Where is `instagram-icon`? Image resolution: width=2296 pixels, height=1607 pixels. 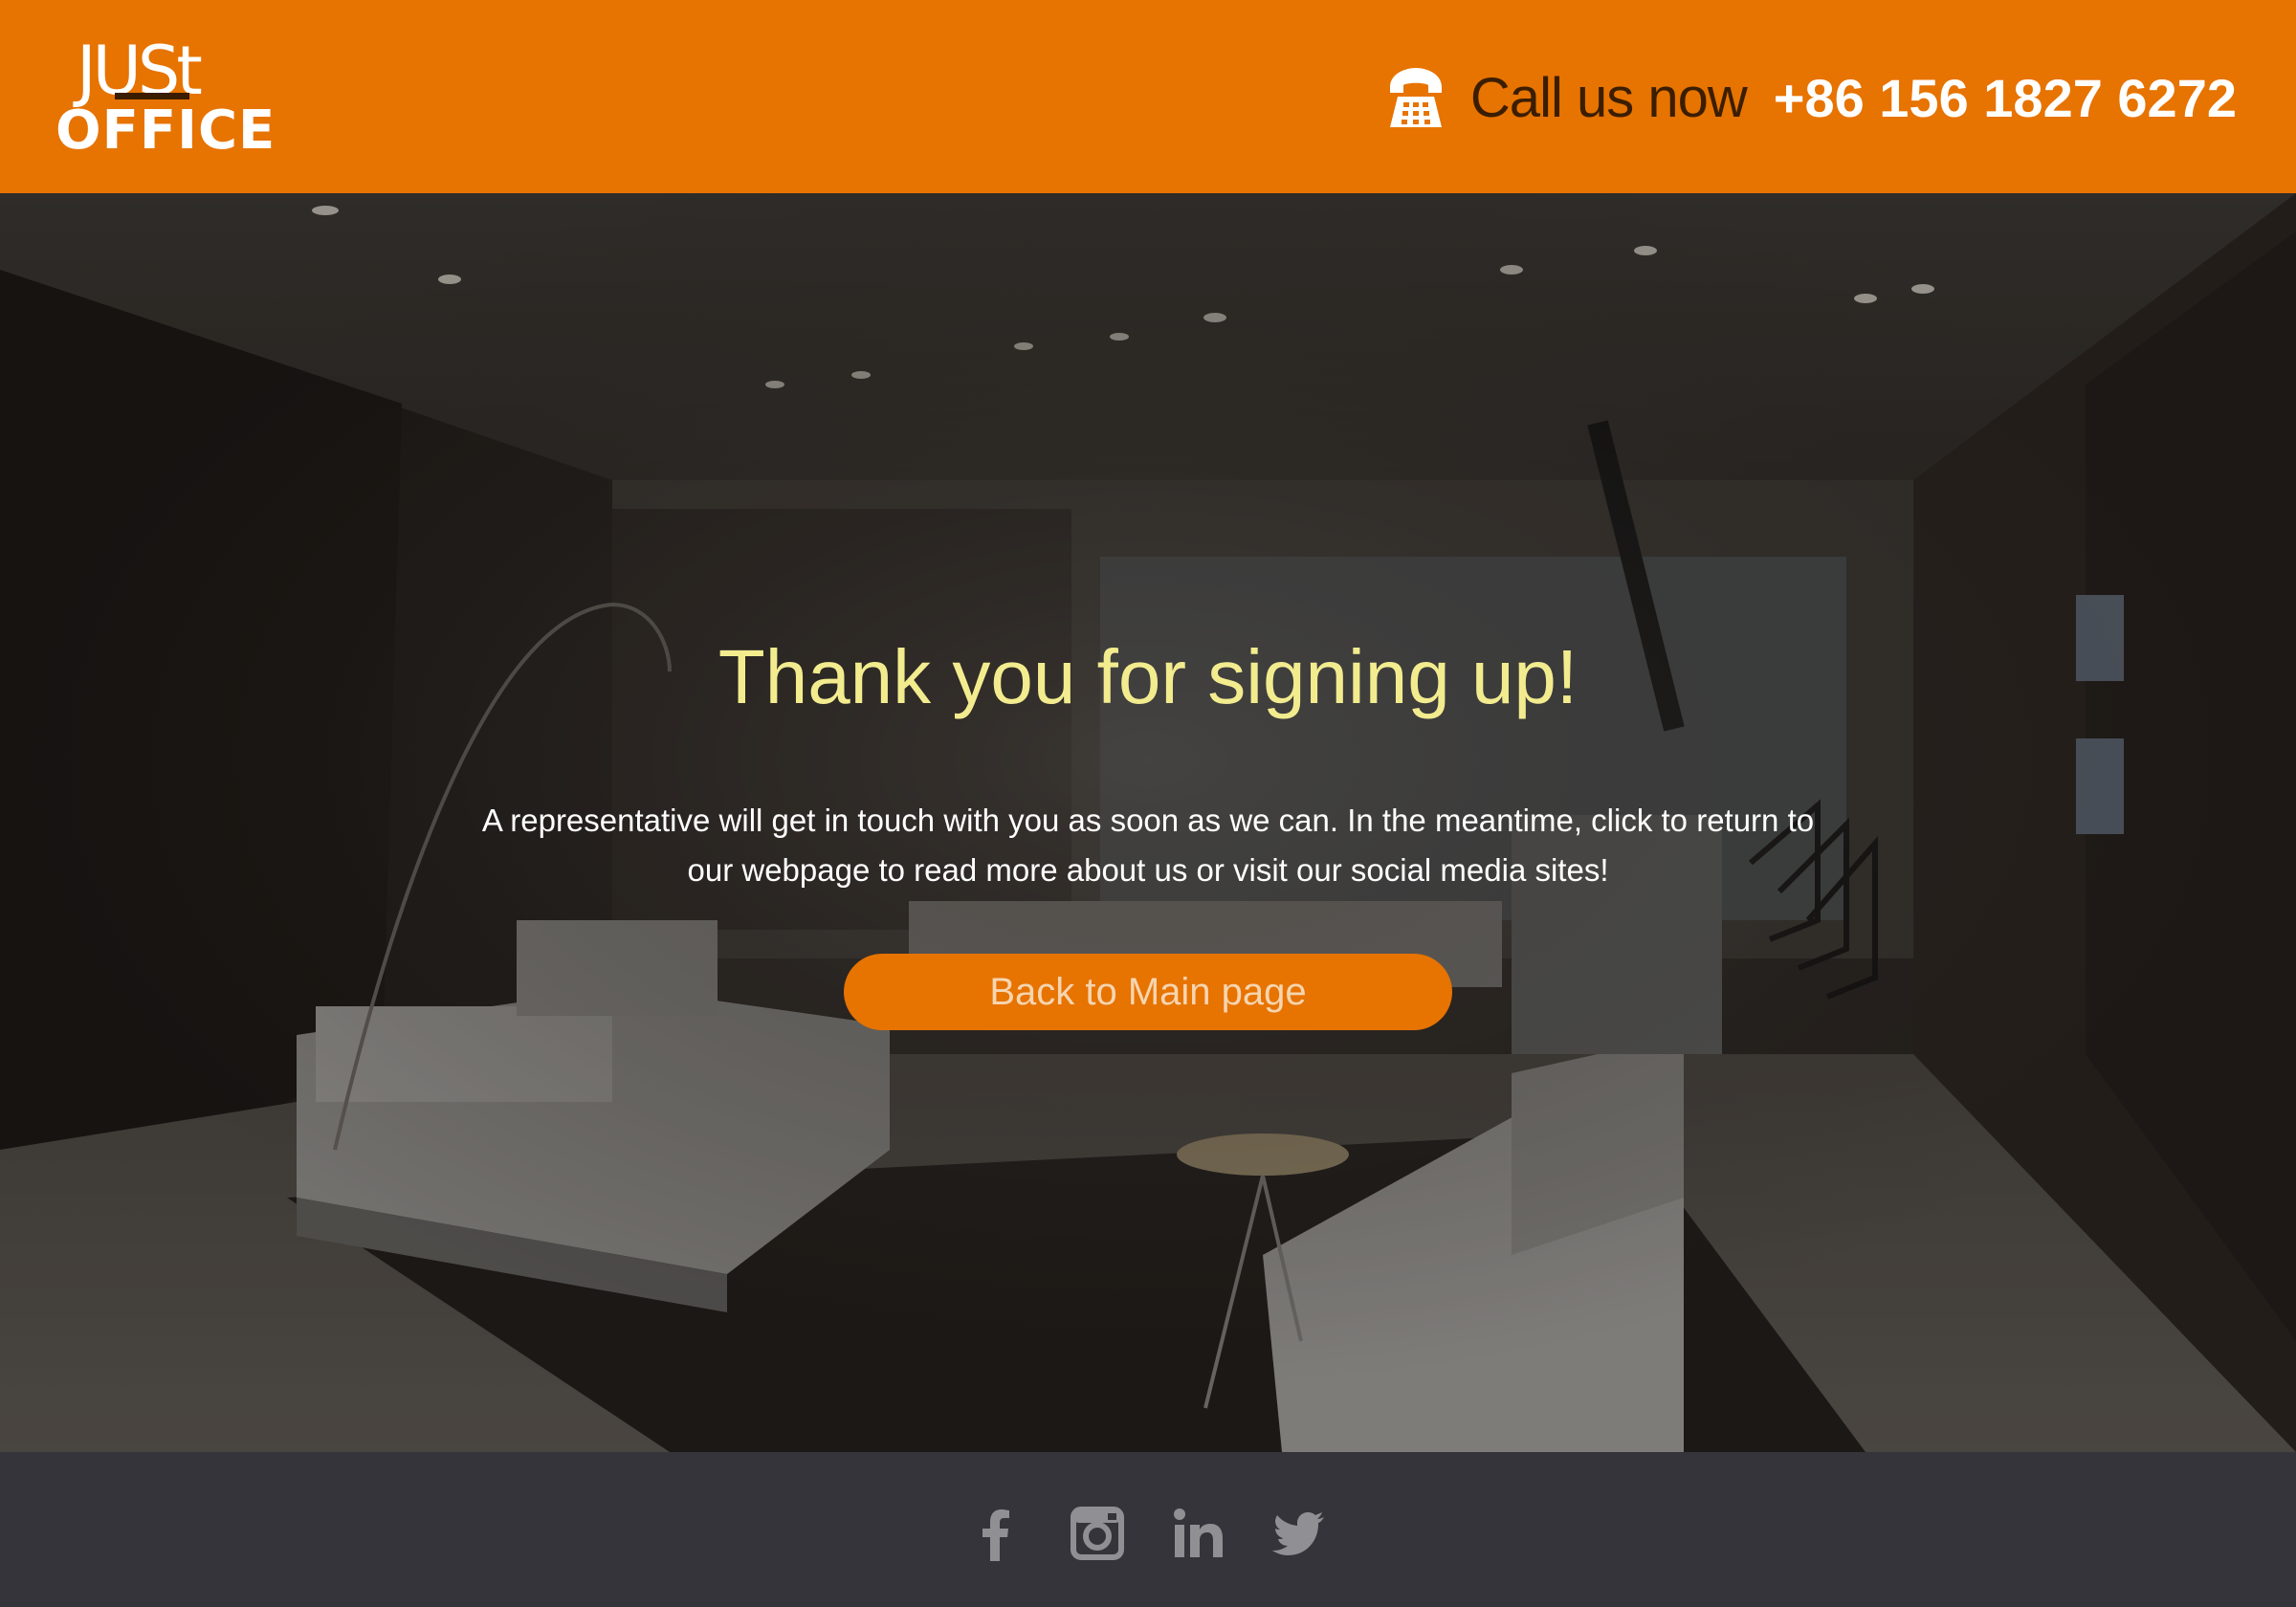
instagram-icon is located at coordinates (1097, 1533).